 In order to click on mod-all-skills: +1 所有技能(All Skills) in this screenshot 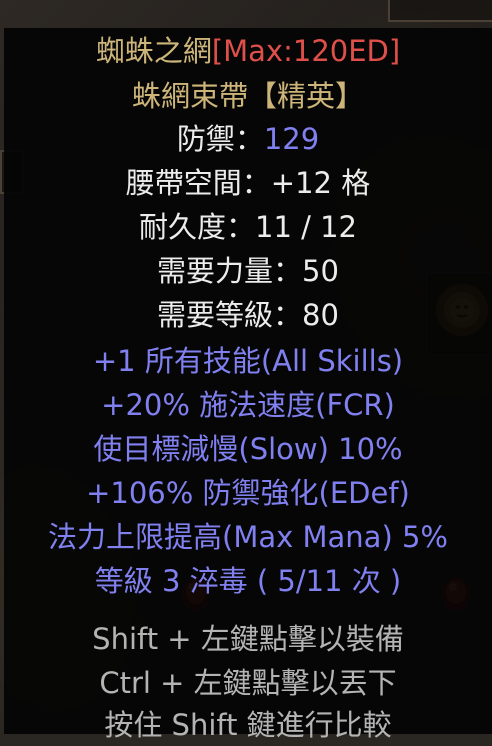, I will do `click(248, 361)`.